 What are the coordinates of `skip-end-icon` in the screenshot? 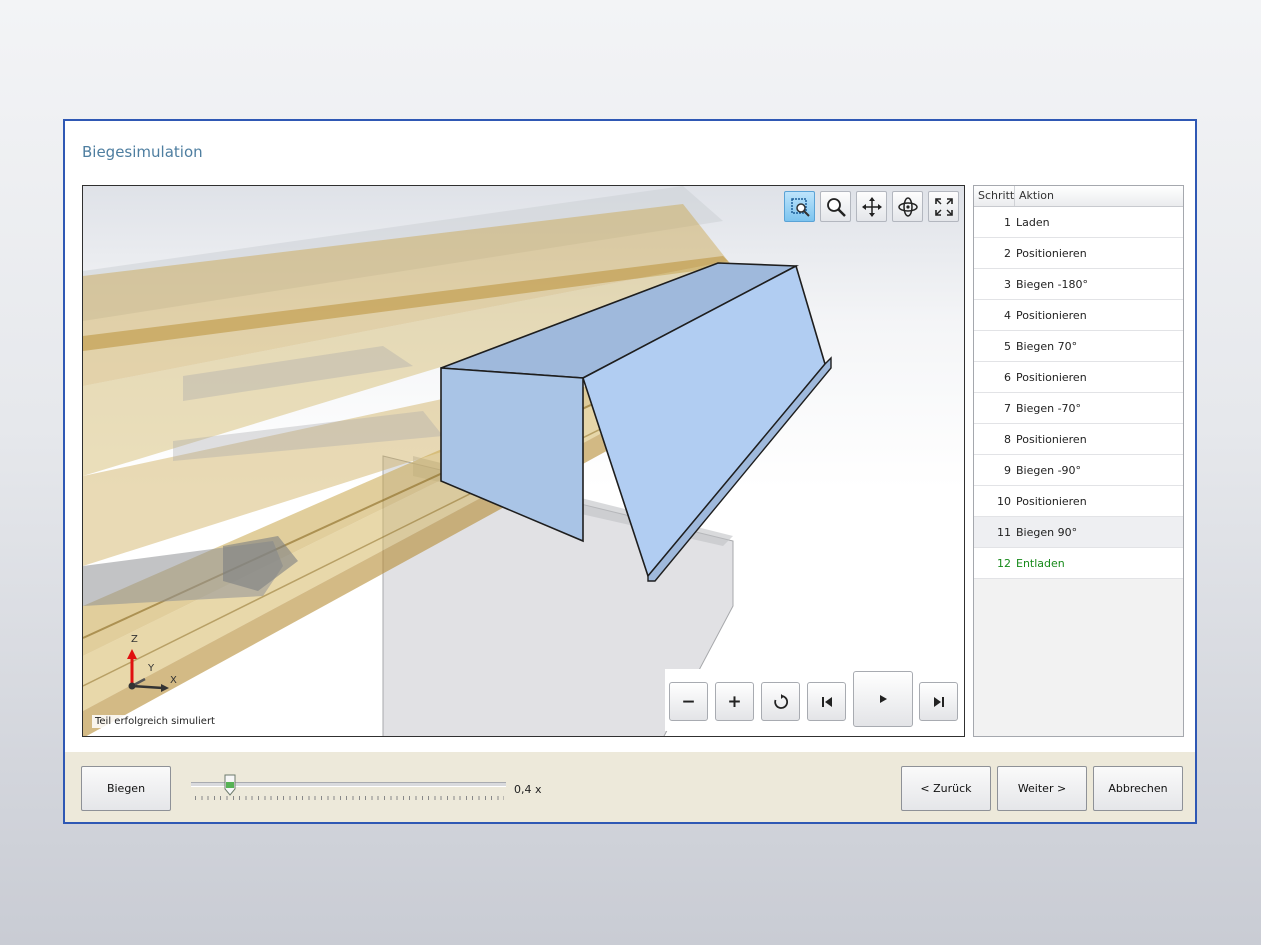 It's located at (938, 701).